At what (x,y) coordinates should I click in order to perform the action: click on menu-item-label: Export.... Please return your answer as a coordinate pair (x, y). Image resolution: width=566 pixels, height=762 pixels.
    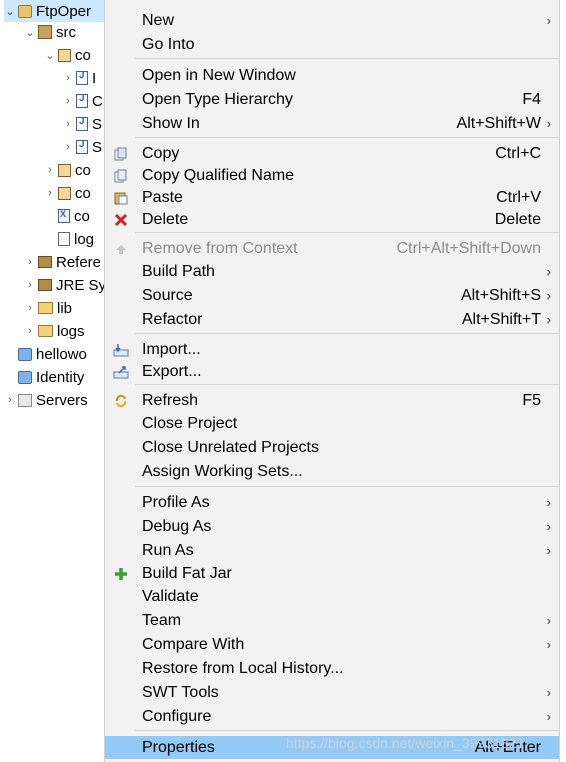
    Looking at the image, I should click on (172, 371).